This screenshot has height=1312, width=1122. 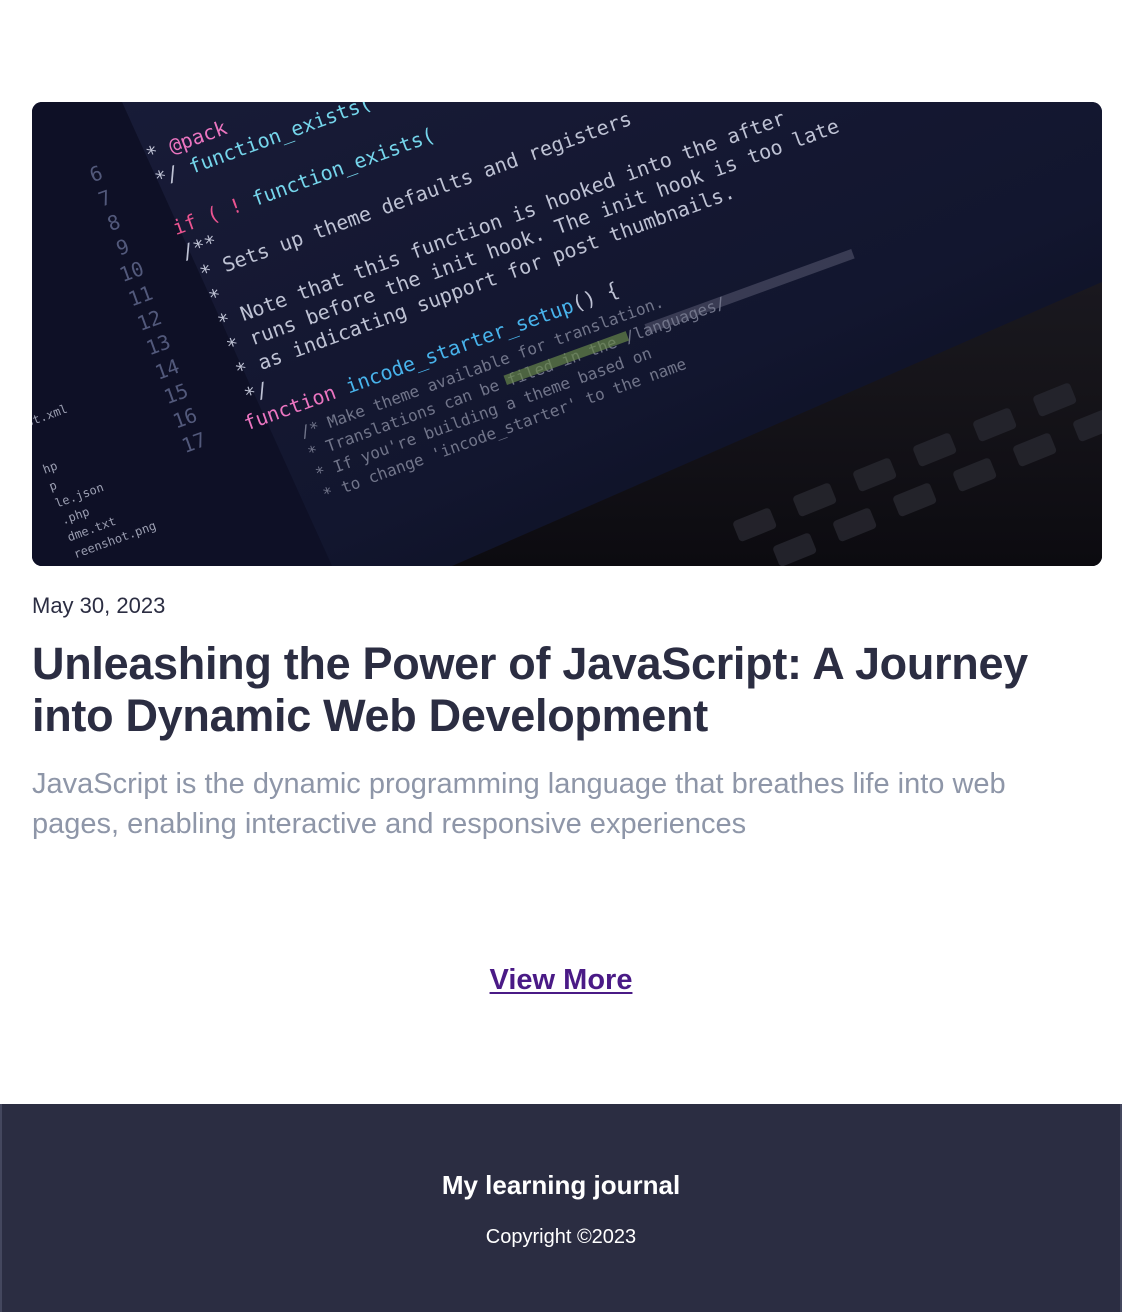 What do you see at coordinates (561, 1237) in the screenshot?
I see `footer-copyright: Copyright ©2023` at bounding box center [561, 1237].